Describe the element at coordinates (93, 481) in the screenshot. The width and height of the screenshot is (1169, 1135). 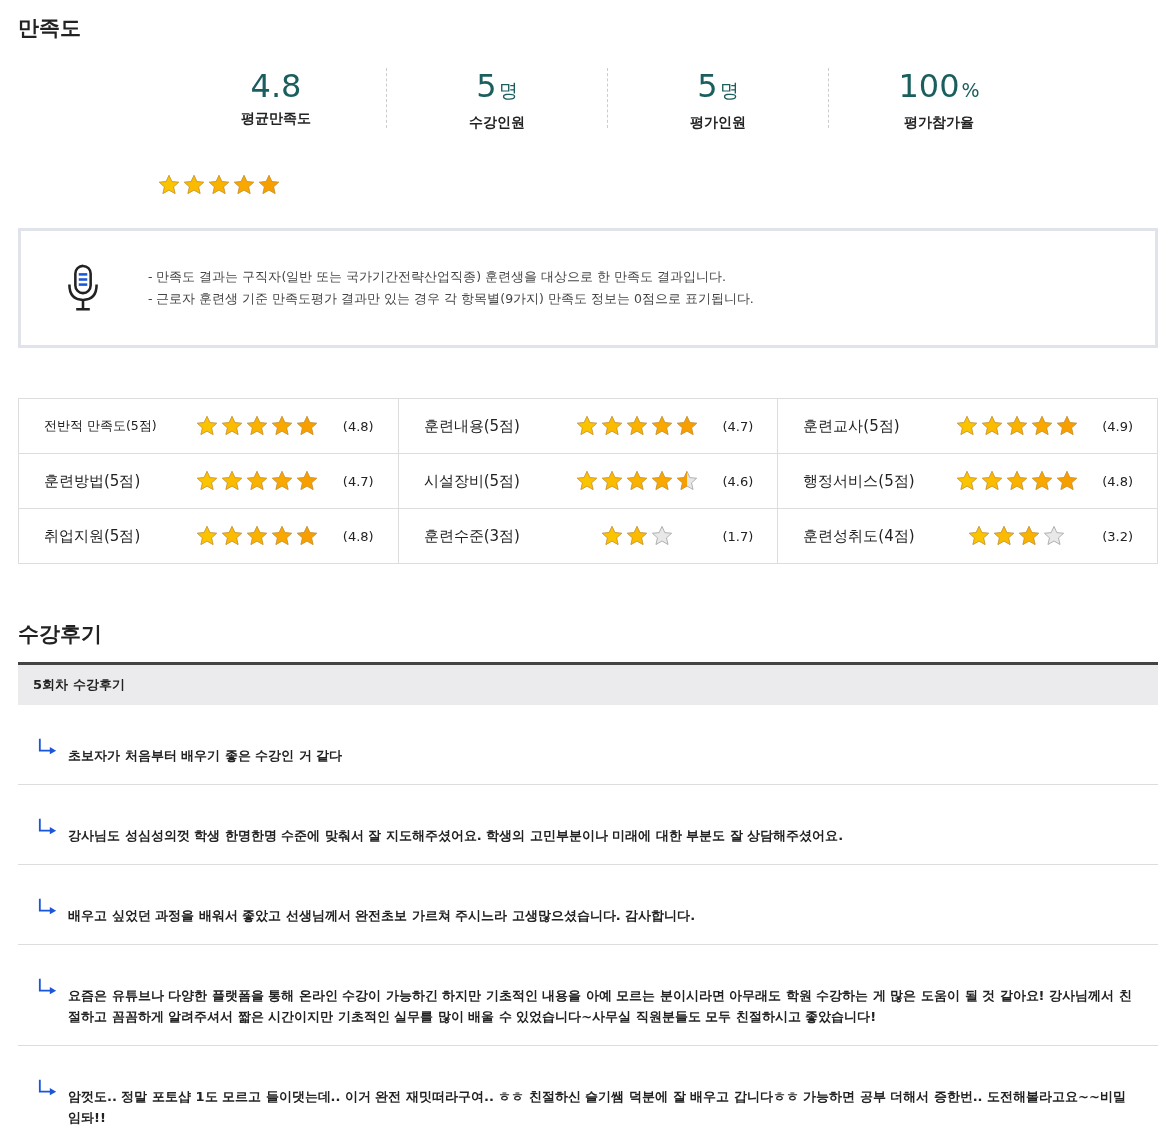
I see `rating-label: 훈련방법(5점)` at that location.